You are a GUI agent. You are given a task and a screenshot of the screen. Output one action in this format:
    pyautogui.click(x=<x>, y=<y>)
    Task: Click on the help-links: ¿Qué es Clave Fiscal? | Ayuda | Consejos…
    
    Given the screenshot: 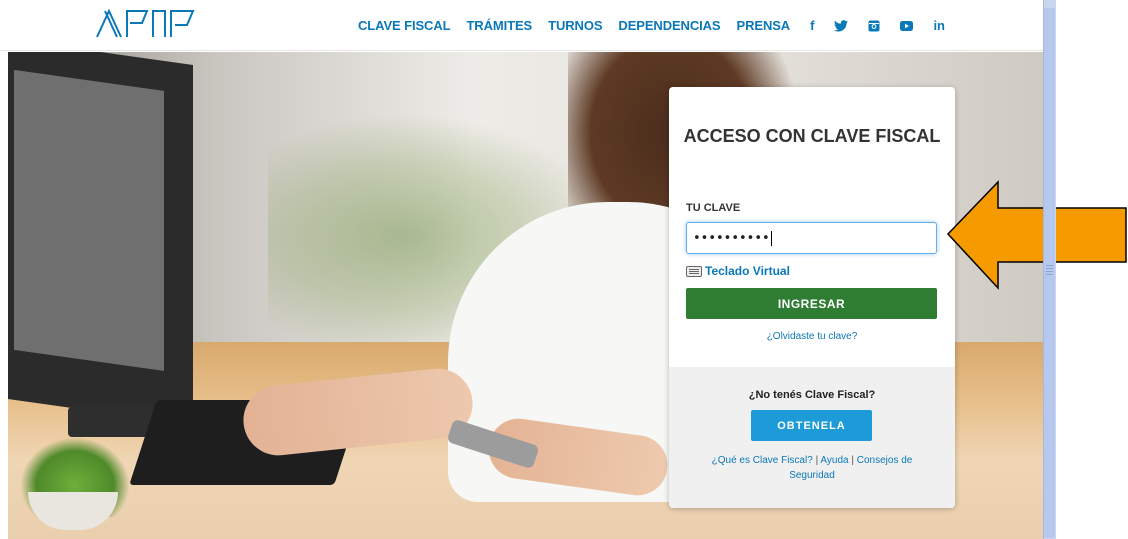 What is the action you would take?
    pyautogui.click(x=812, y=468)
    